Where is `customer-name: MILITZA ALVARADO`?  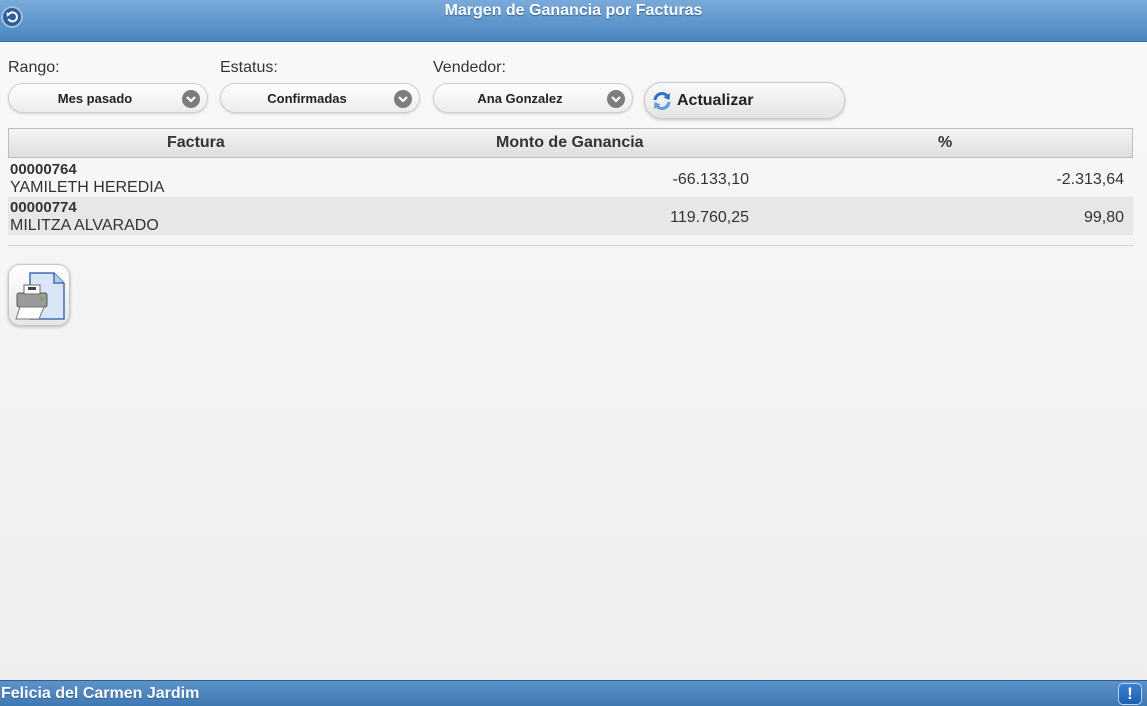 customer-name: MILITZA ALVARADO is located at coordinates (84, 225).